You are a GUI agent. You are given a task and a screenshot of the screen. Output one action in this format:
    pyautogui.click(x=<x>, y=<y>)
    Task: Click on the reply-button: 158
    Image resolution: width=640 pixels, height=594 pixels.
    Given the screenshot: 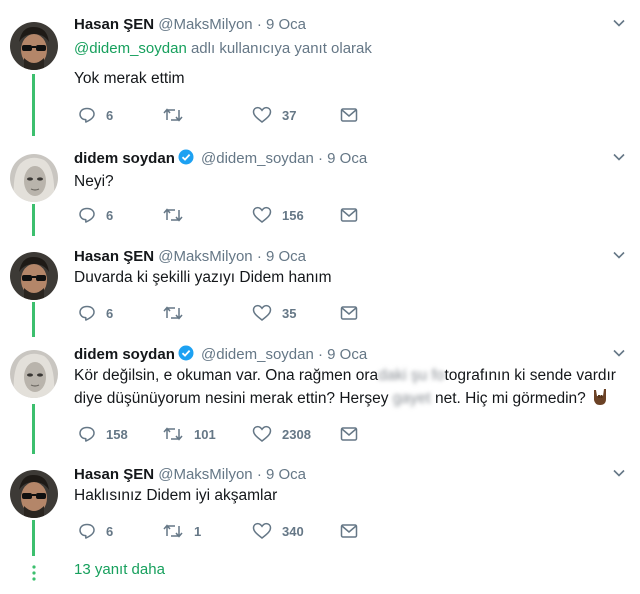 What is the action you would take?
    pyautogui.click(x=103, y=434)
    